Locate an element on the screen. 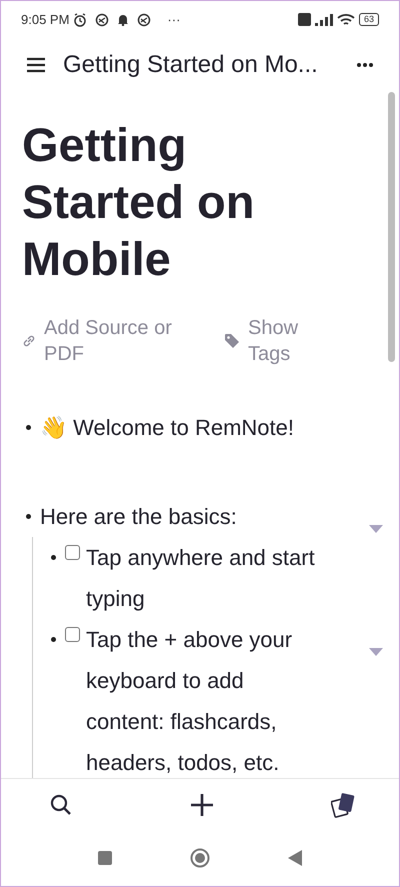 The width and height of the screenshot is (400, 887). todo-text: Tap the + above your keyboard to add content: flashcards, headers, todos, etc. is located at coordinates (190, 701).